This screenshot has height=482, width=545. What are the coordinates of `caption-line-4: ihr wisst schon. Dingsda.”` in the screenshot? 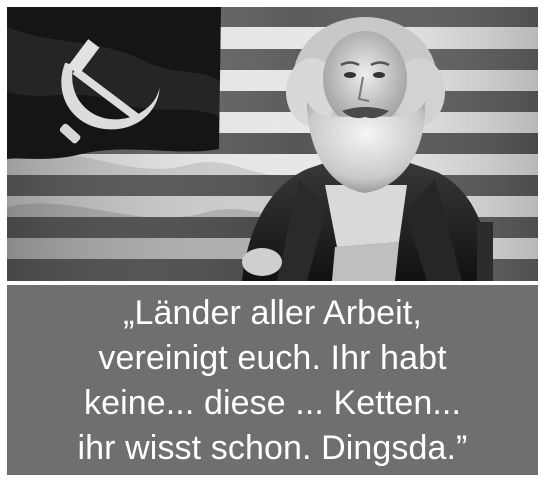 It's located at (272, 448).